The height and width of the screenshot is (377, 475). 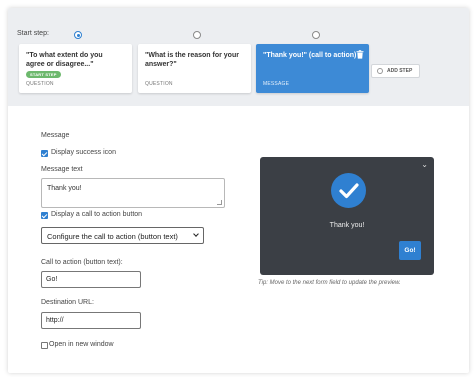 I want to click on display-cta-checkbox, so click(x=44, y=215).